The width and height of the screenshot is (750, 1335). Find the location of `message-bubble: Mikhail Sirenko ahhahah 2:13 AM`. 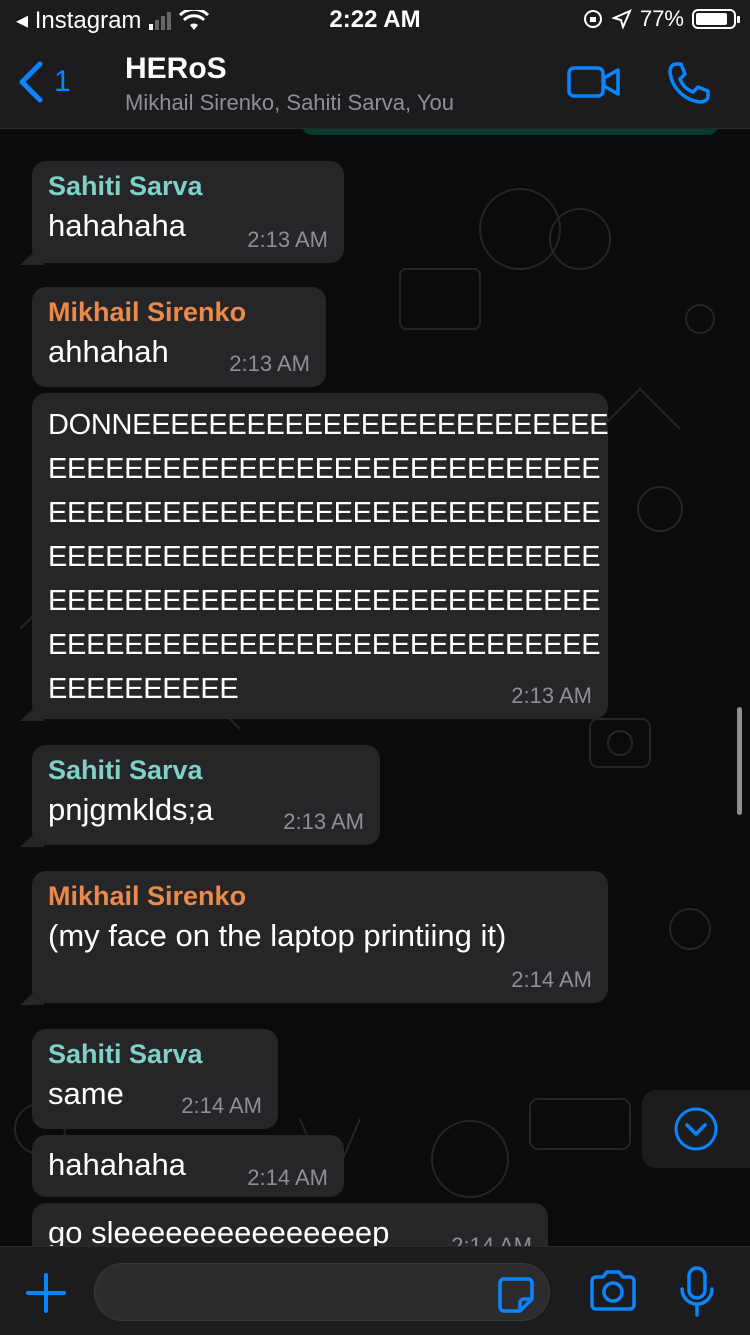

message-bubble: Mikhail Sirenko ahhahah 2:13 AM is located at coordinates (179, 337).